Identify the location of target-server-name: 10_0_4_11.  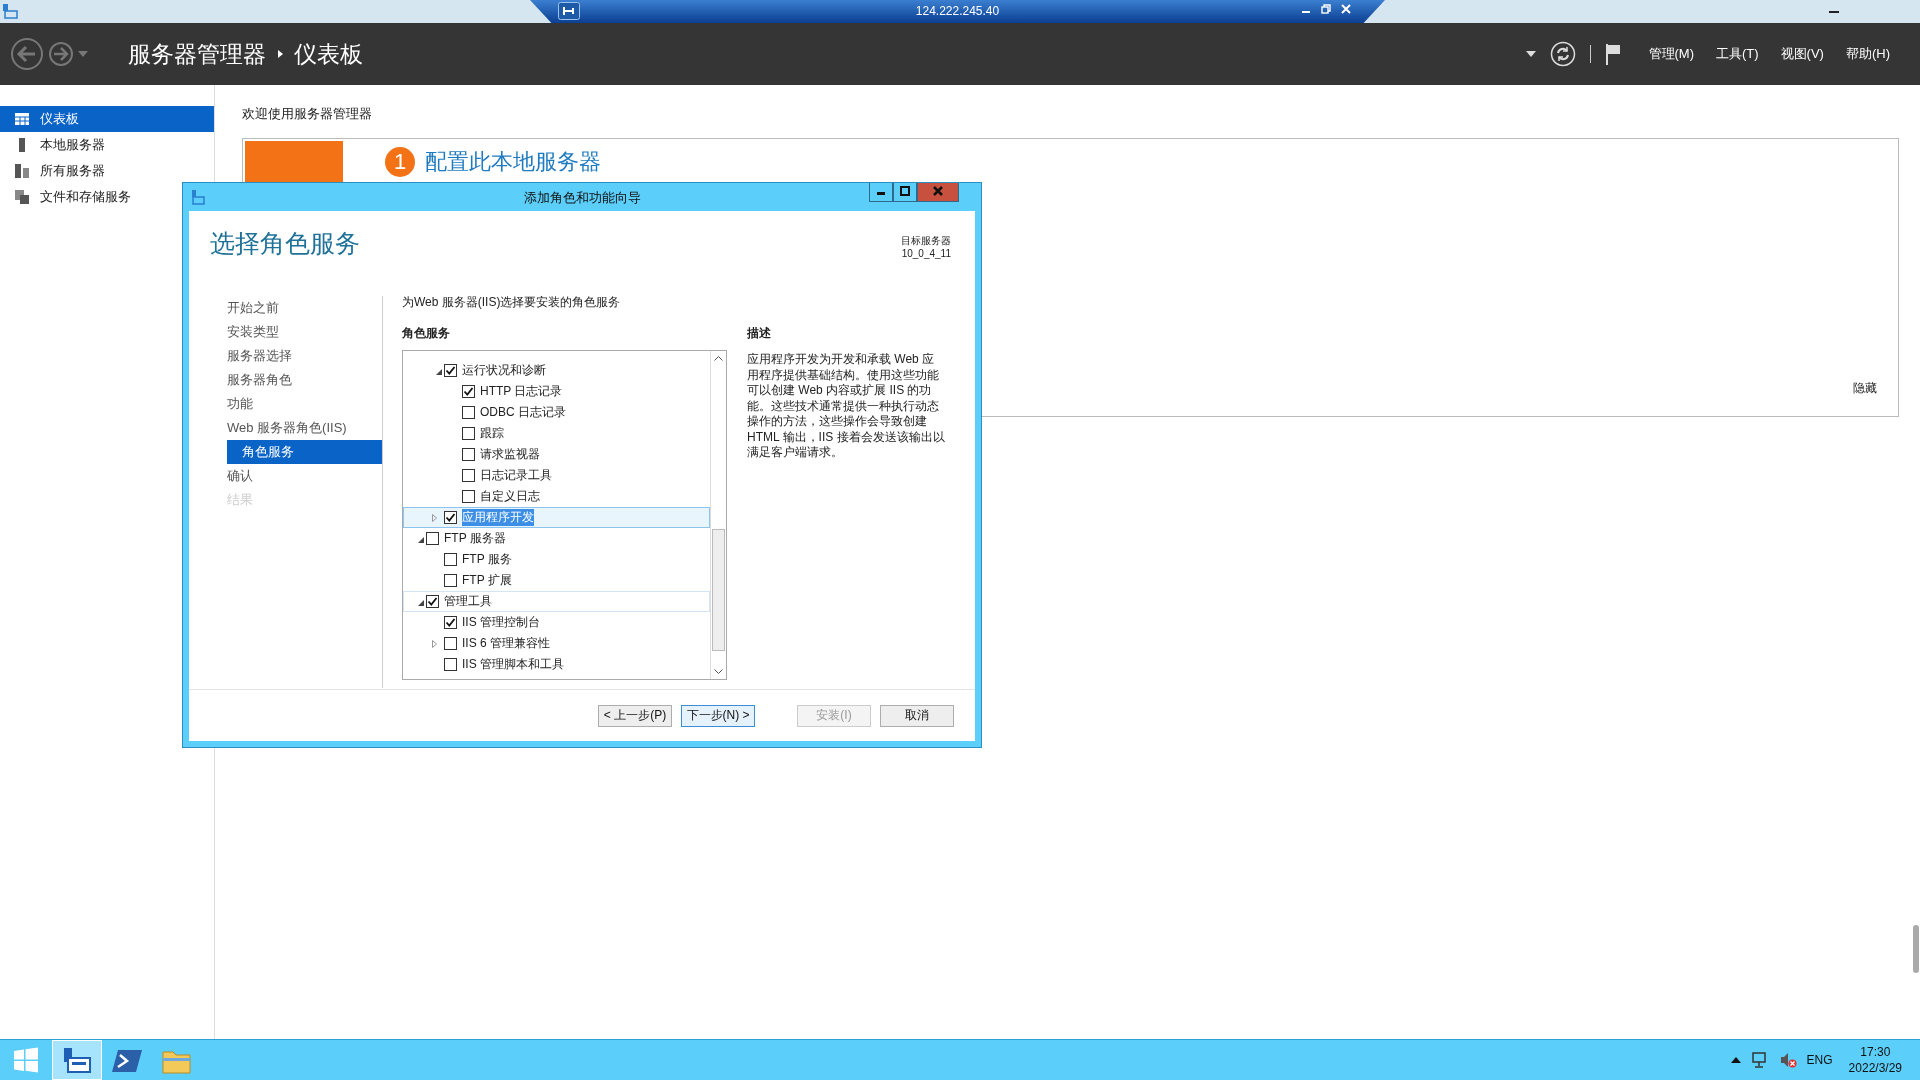
(926, 253).